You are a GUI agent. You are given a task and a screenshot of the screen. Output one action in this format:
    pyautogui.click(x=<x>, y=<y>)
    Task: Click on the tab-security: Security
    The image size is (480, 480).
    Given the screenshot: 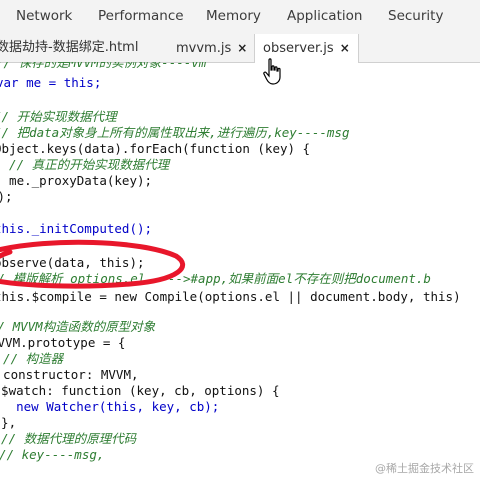 What is the action you would take?
    pyautogui.click(x=415, y=16)
    